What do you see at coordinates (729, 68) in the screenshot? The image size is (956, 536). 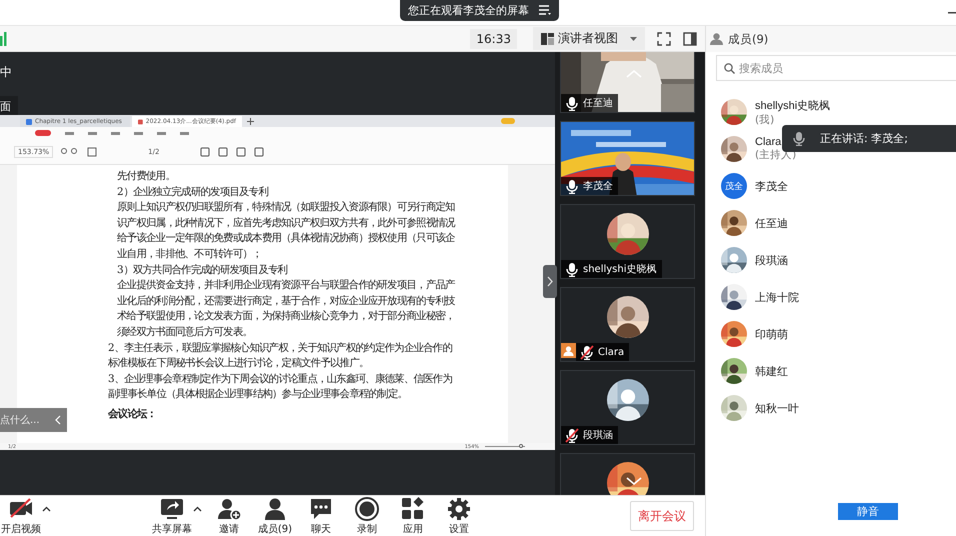 I see `search-icon` at bounding box center [729, 68].